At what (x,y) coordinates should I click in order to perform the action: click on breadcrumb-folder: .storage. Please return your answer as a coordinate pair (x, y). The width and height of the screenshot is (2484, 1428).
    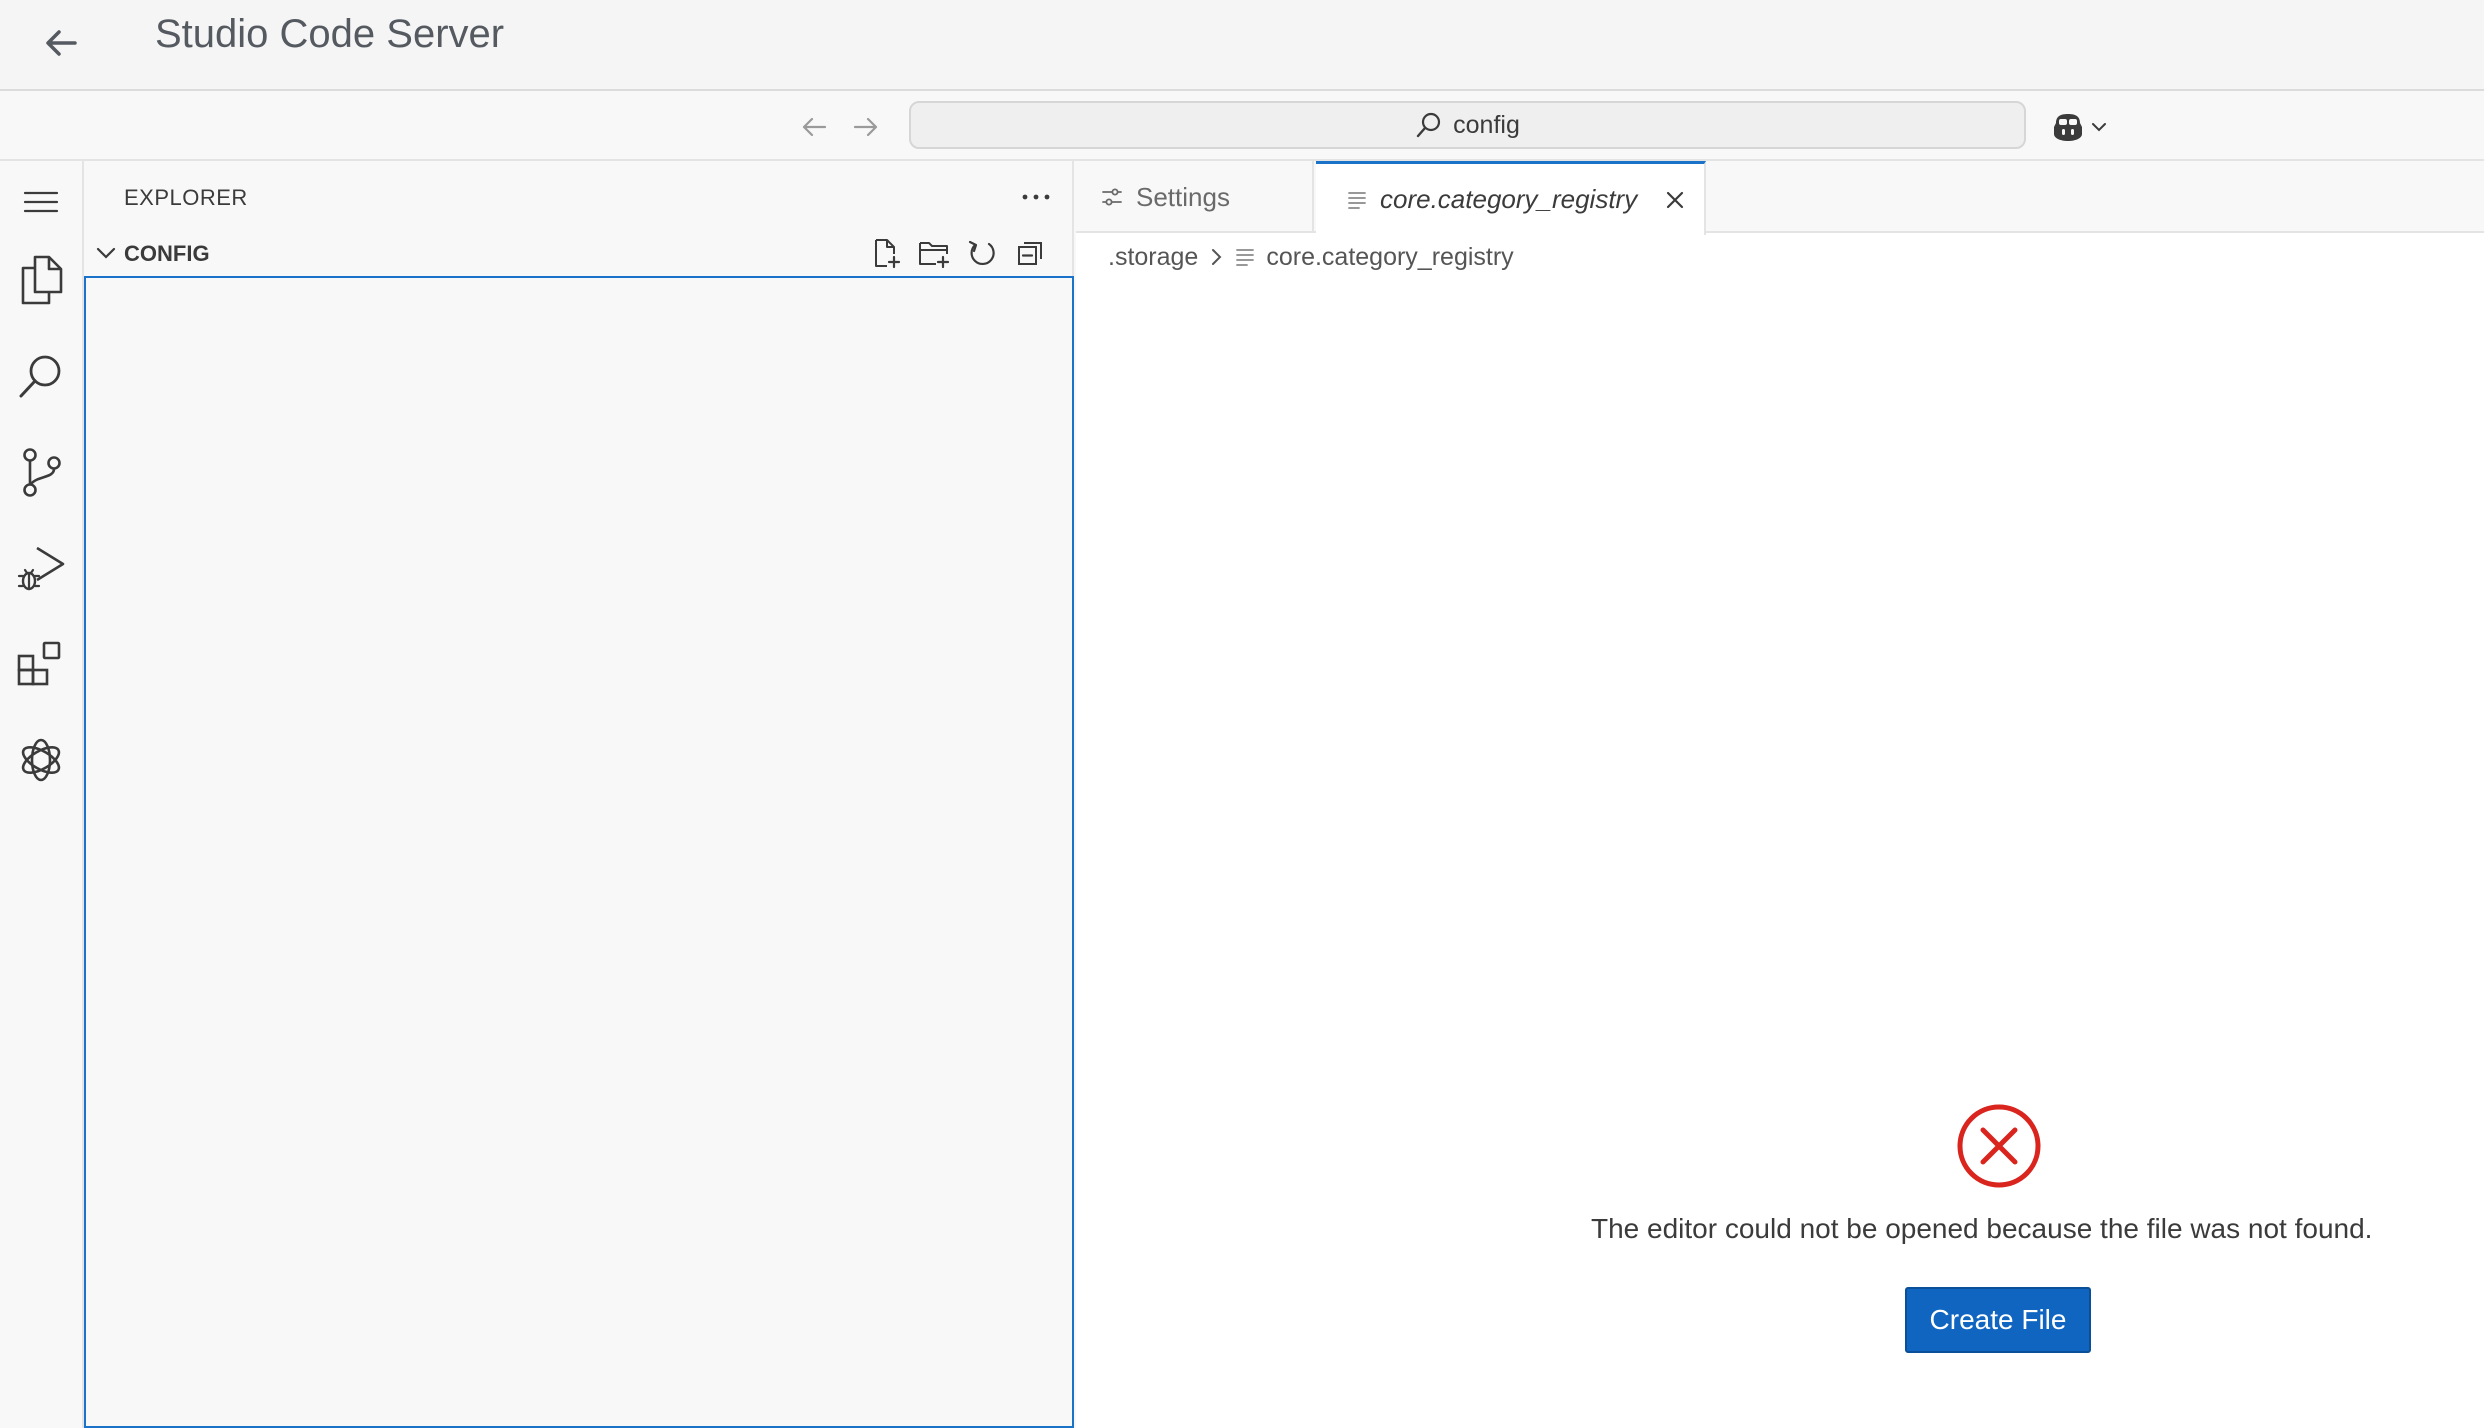
    Looking at the image, I should click on (1153, 257).